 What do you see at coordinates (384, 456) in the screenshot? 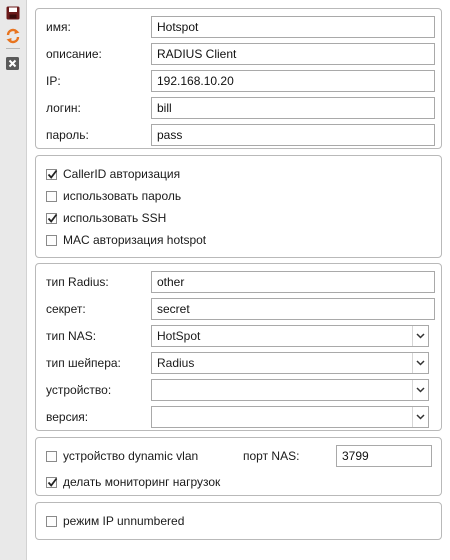
I see `nas-port-input: 3799` at bounding box center [384, 456].